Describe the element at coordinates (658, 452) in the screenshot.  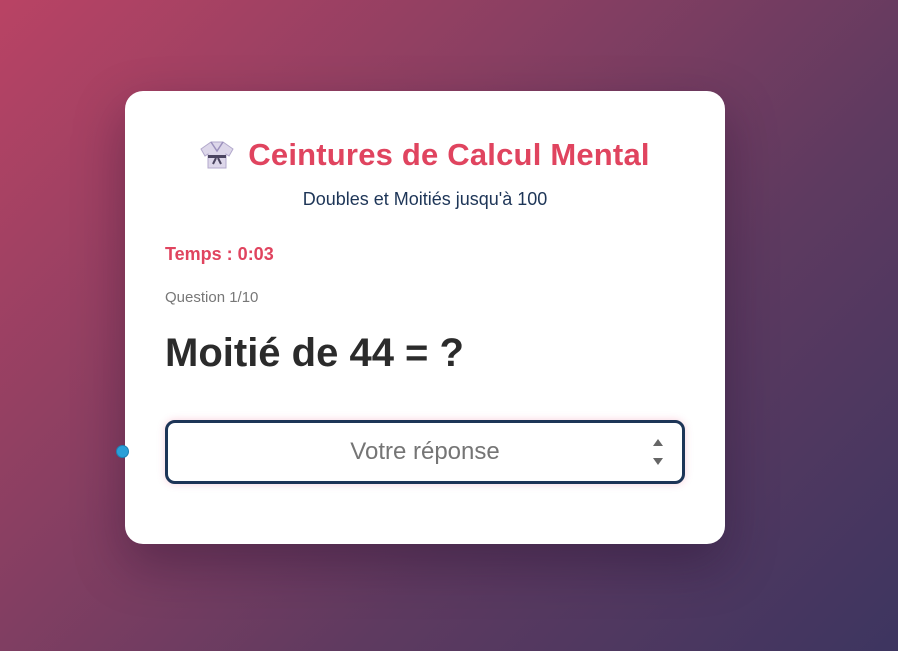
I see `number-spinner` at that location.